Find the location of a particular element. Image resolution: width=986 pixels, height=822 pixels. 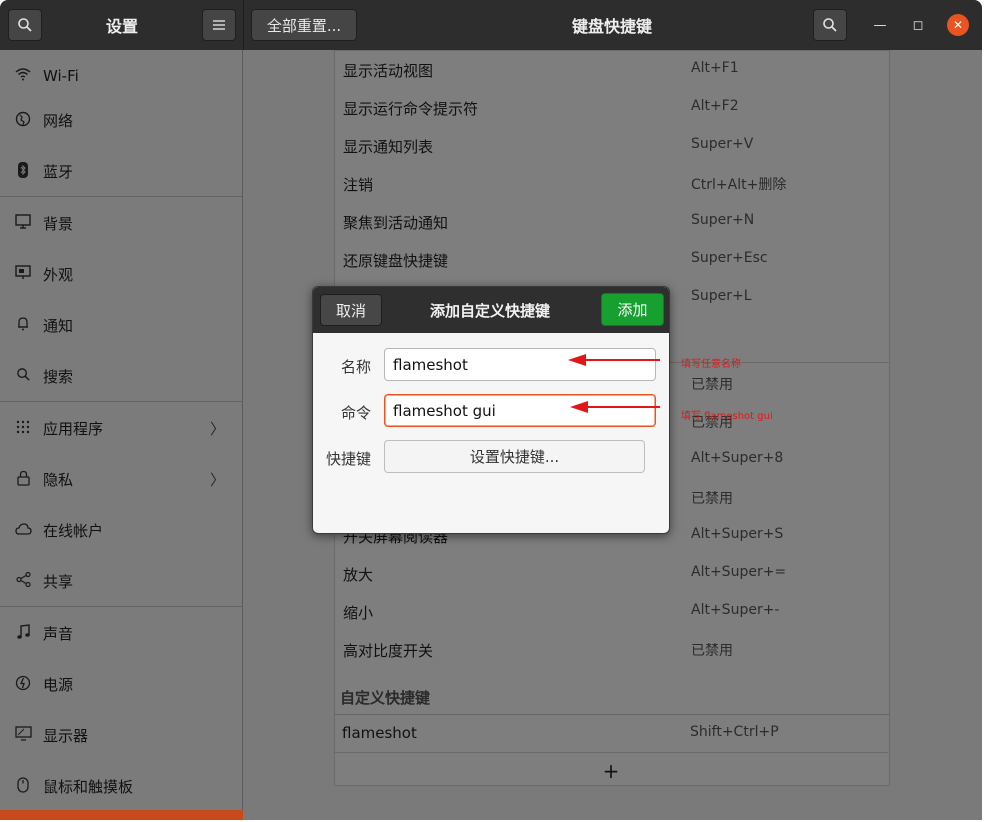

dialog-title: 添加自定义快捷键 is located at coordinates (489, 310).